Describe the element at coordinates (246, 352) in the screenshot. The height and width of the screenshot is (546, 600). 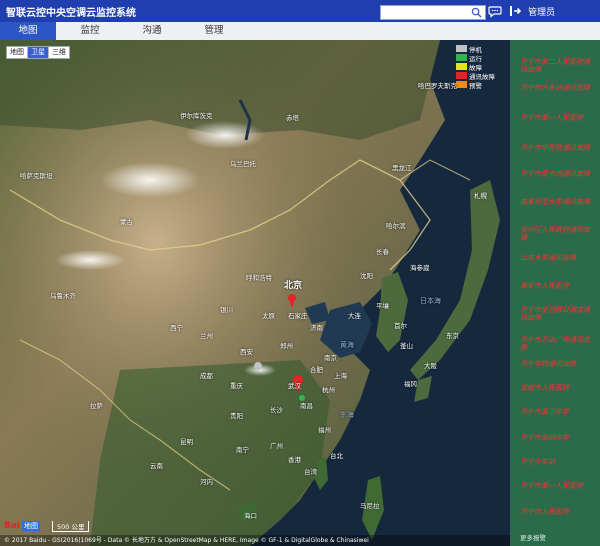
I see `map-label-xian: 西安` at that location.